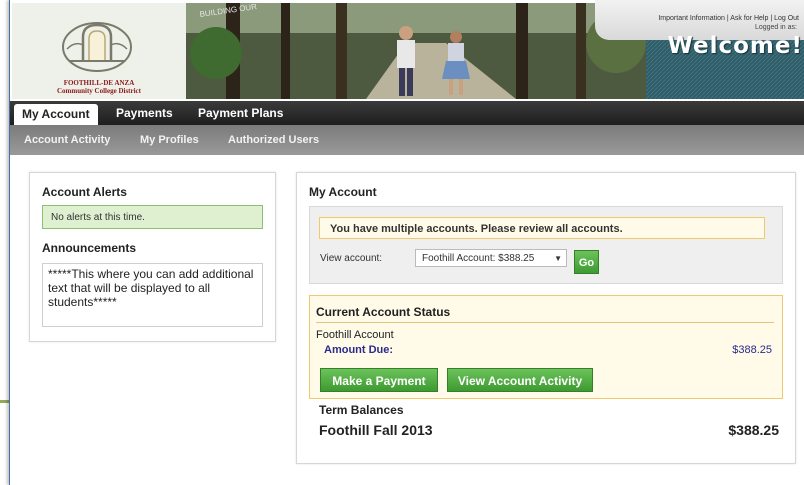 The height and width of the screenshot is (485, 804). I want to click on left-accent-line, so click(4, 401).